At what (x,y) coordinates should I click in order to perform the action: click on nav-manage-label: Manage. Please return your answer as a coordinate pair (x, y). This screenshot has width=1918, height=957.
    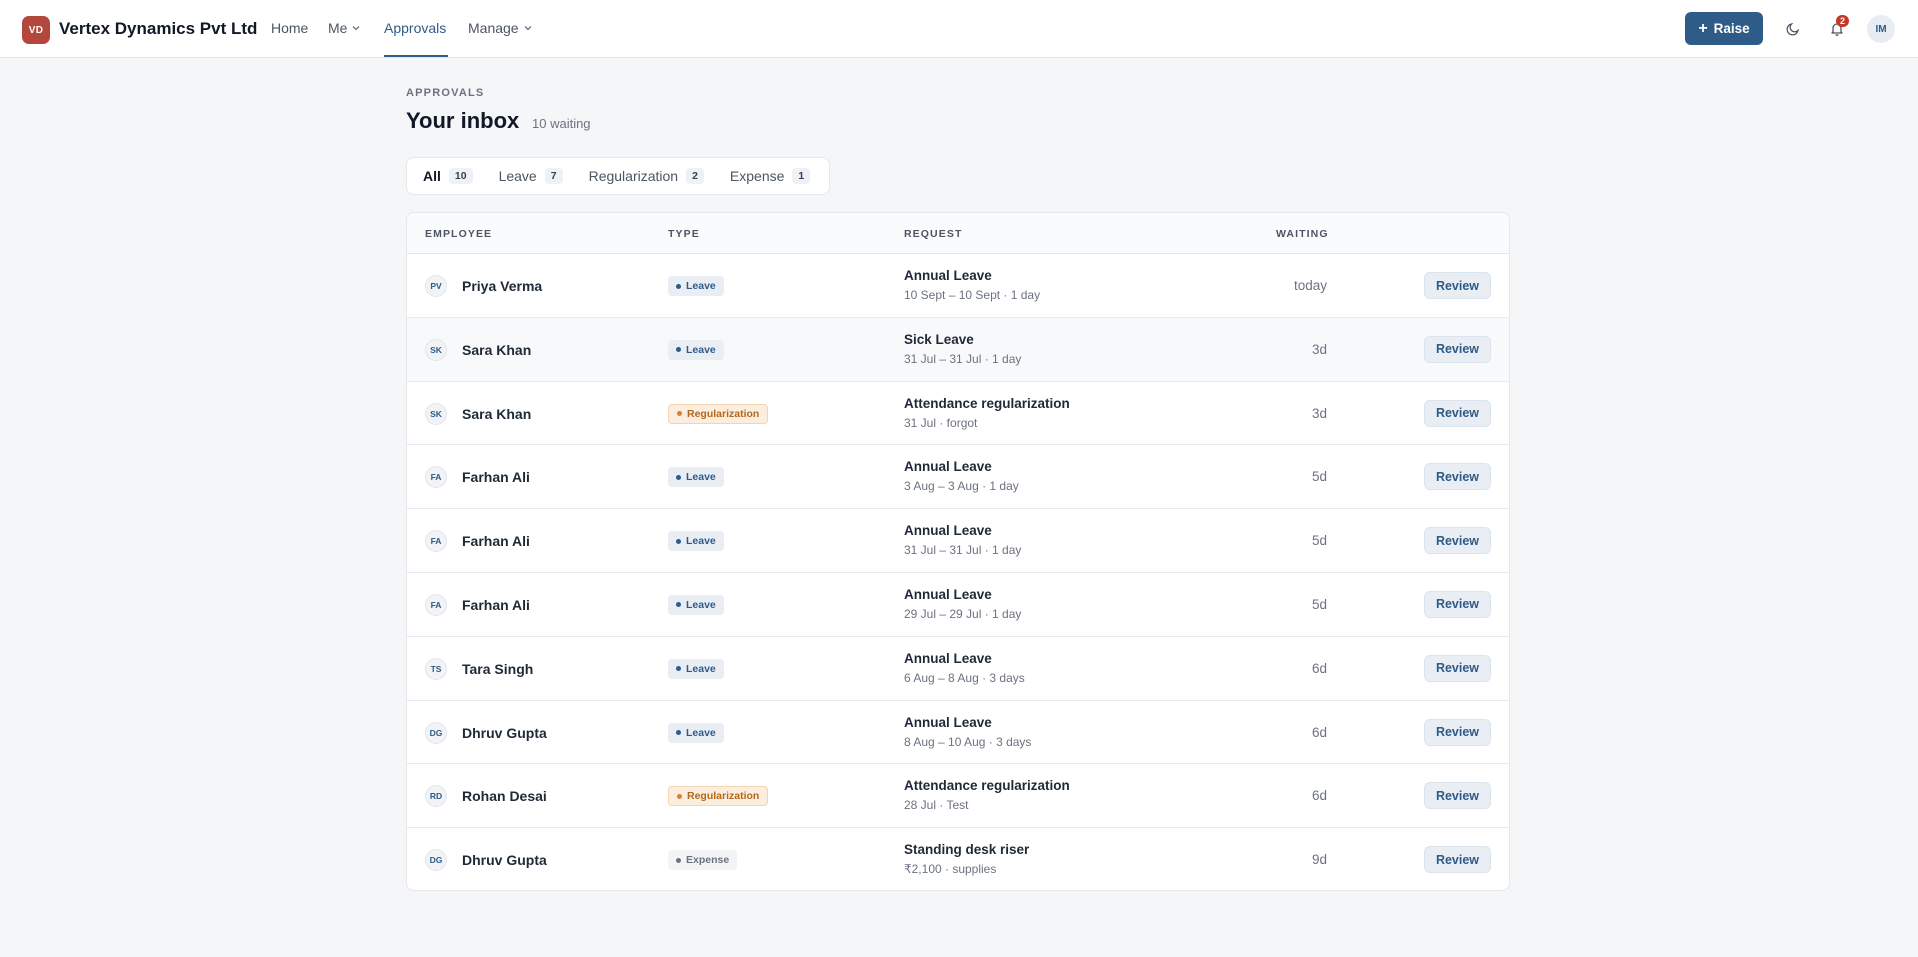
    Looking at the image, I should click on (493, 28).